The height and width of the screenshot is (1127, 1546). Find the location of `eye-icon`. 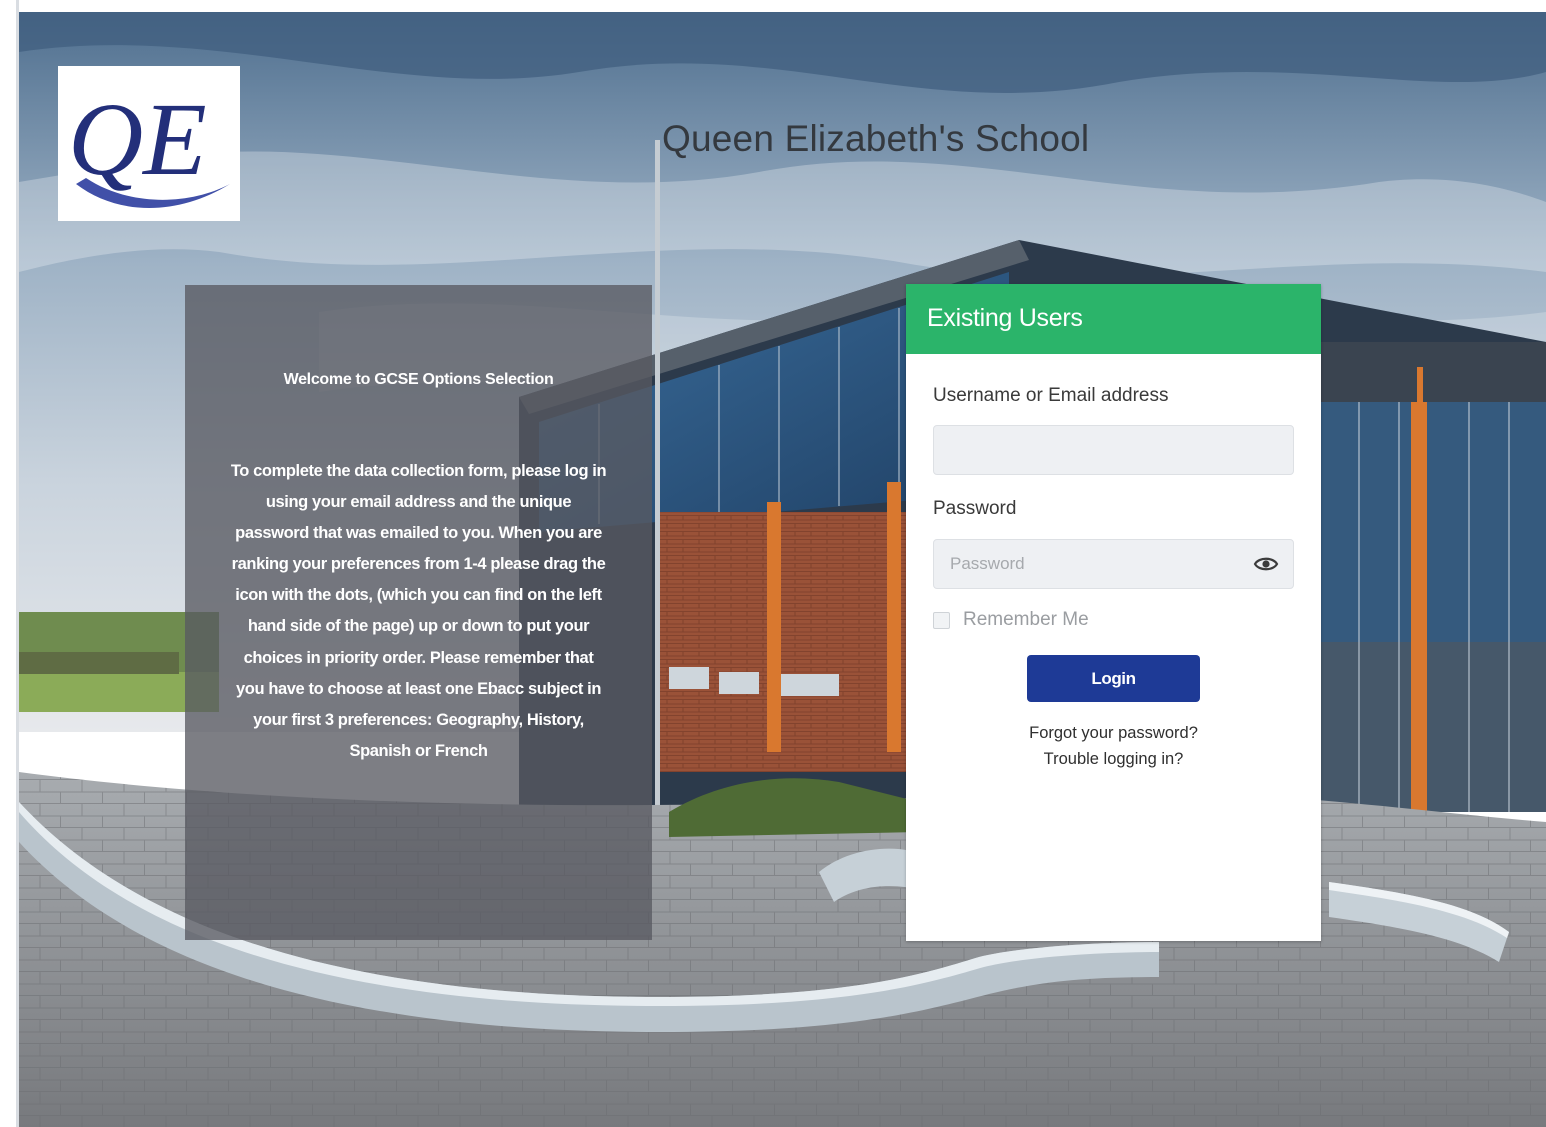

eye-icon is located at coordinates (1266, 564).